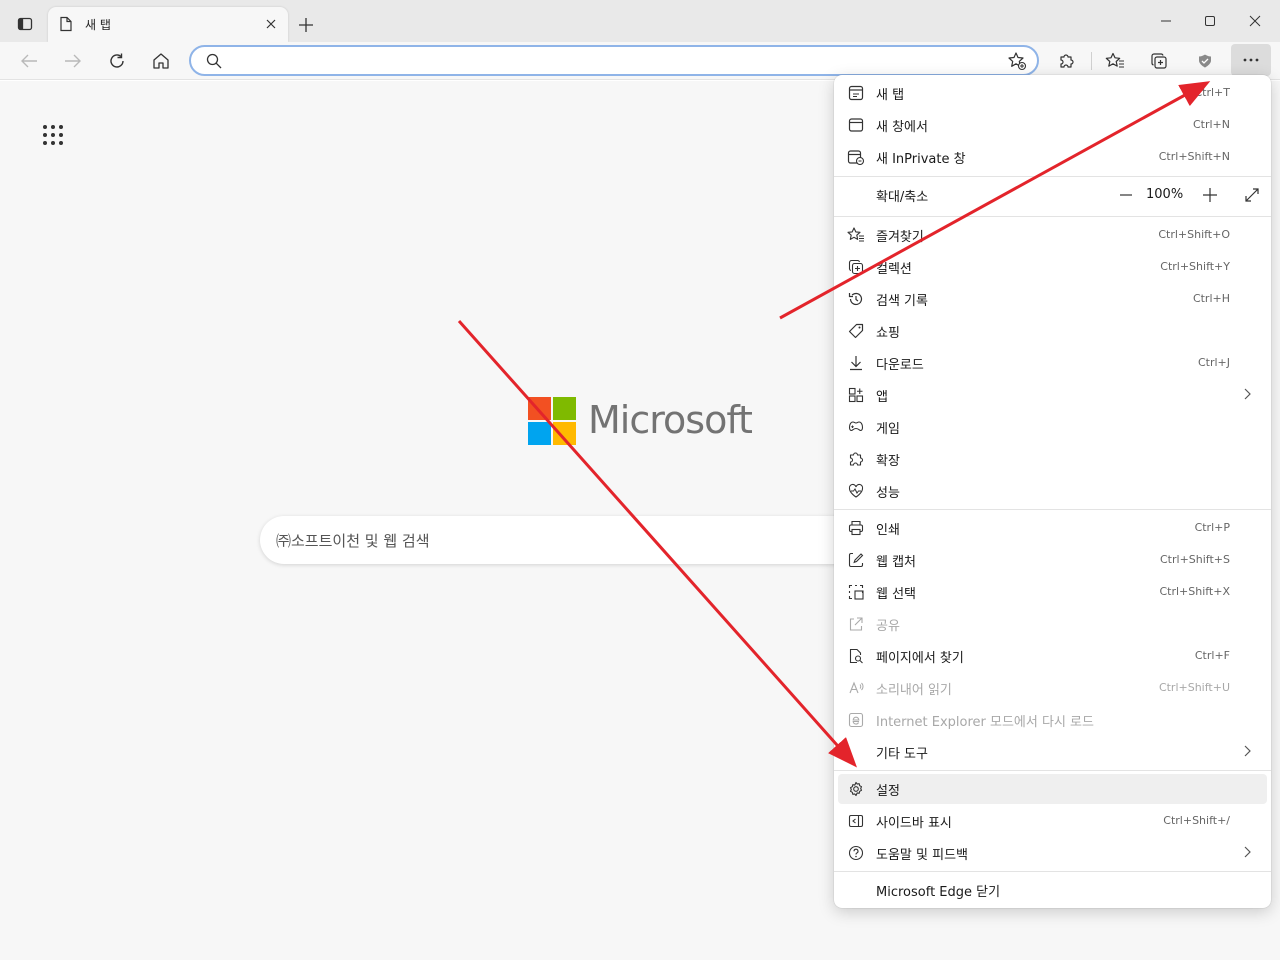 This screenshot has width=1280, height=960. Describe the element at coordinates (1052, 331) in the screenshot. I see `menu-item-shopping: 쇼핑` at that location.